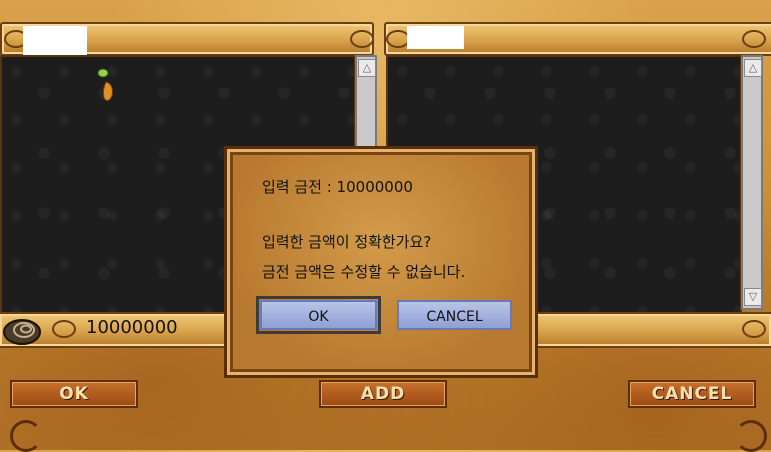 This screenshot has height=452, width=771. What do you see at coordinates (107, 86) in the screenshot?
I see `item-icon` at bounding box center [107, 86].